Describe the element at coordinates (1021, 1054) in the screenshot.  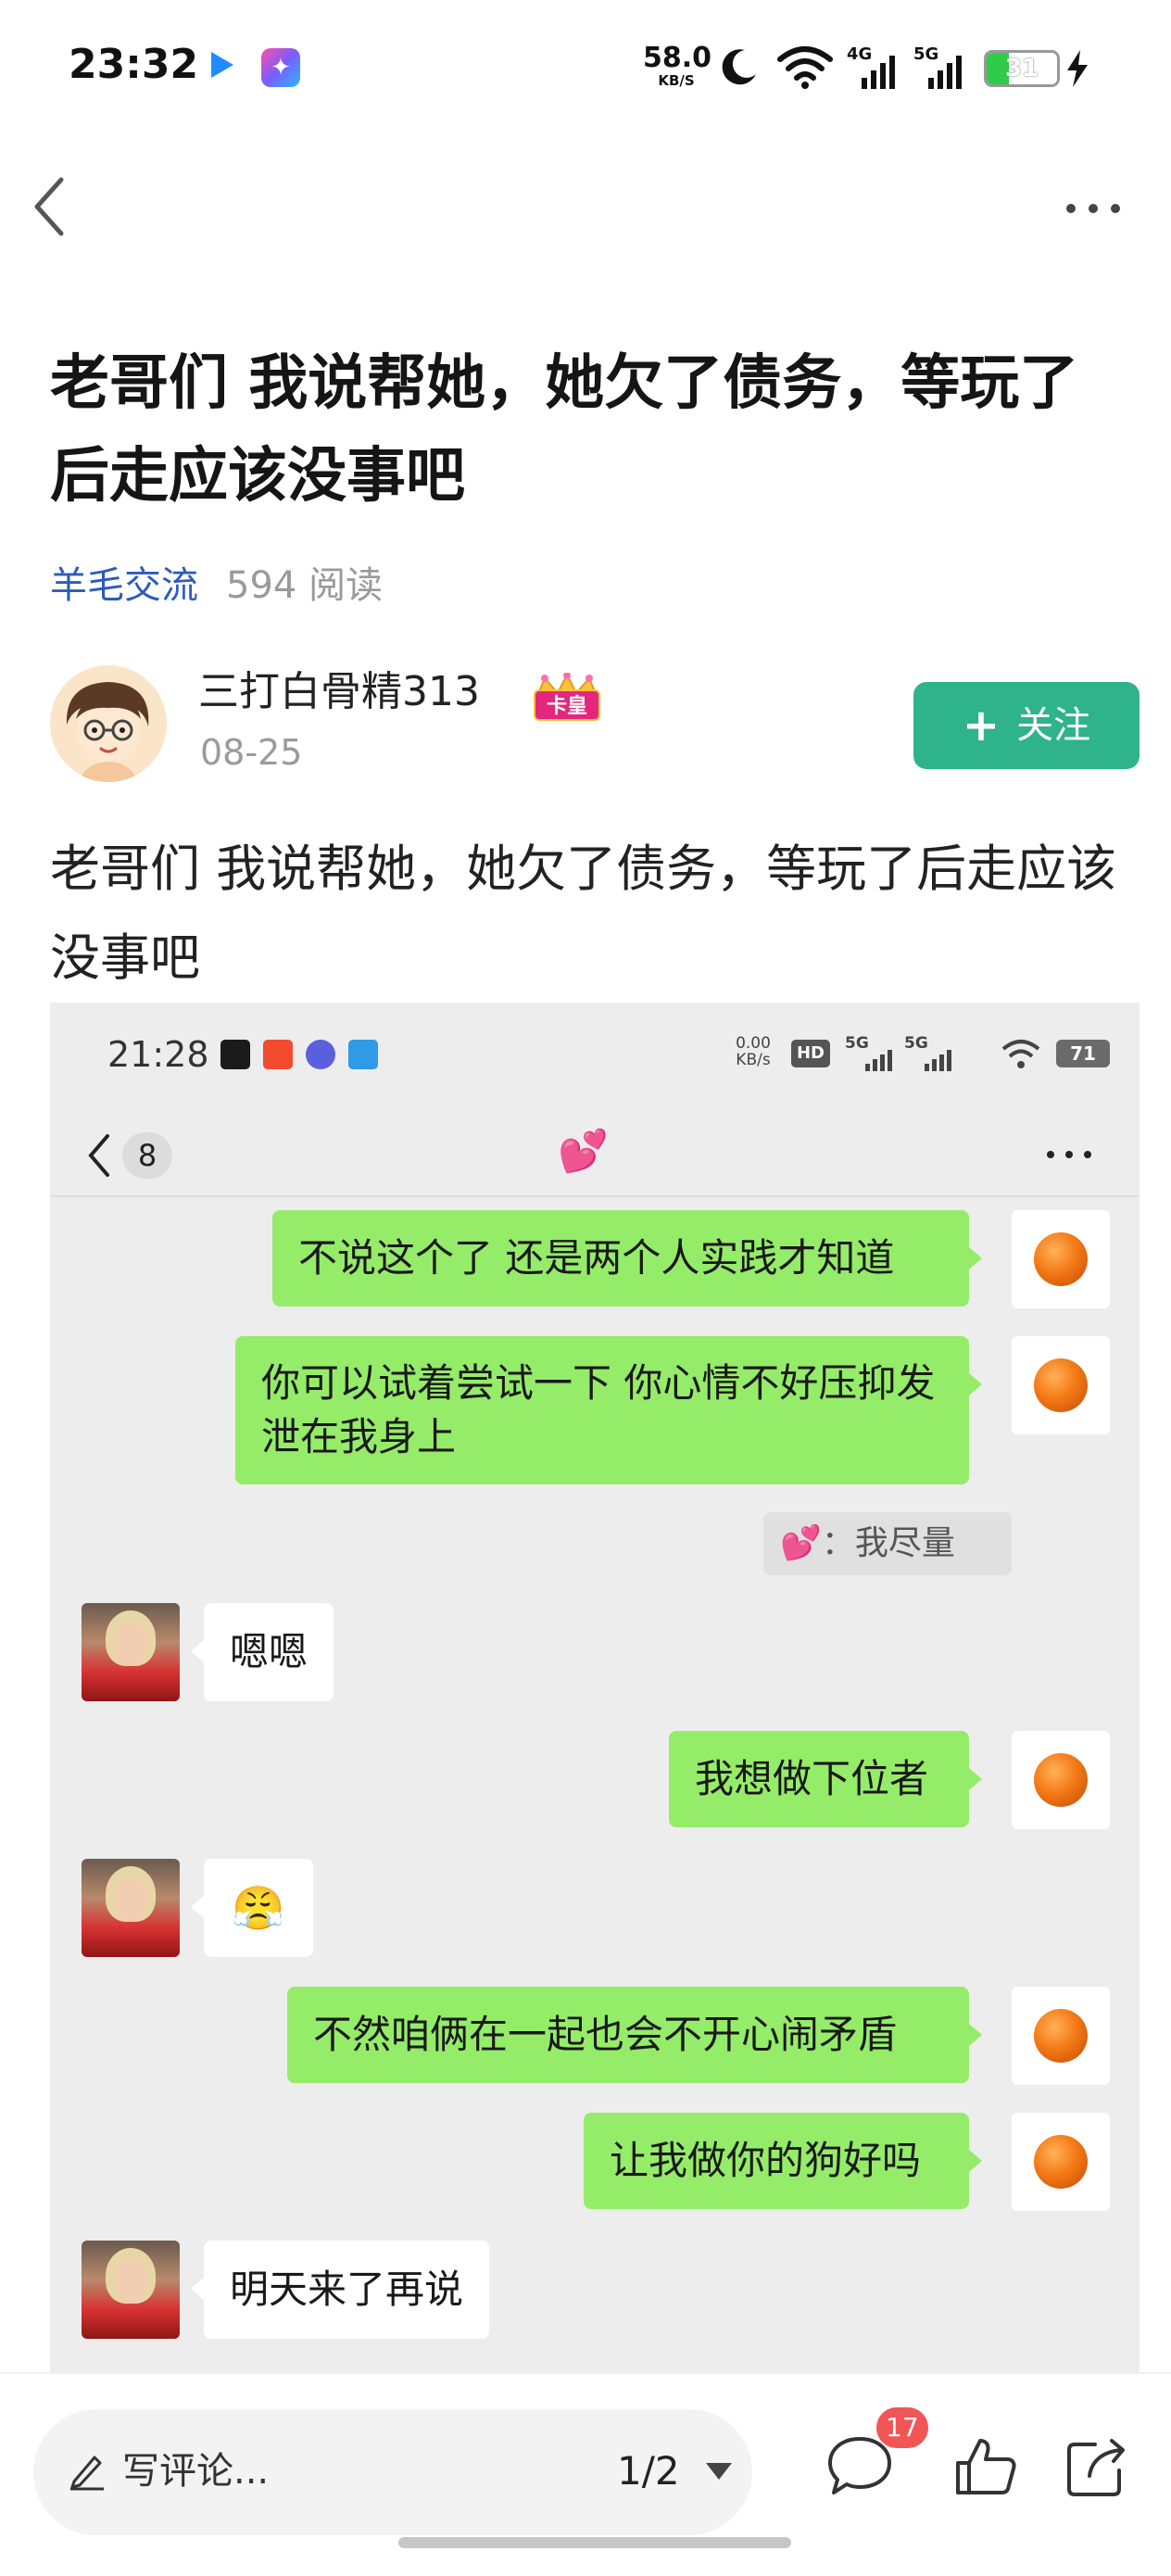
I see `screenshot-wifi-icon` at that location.